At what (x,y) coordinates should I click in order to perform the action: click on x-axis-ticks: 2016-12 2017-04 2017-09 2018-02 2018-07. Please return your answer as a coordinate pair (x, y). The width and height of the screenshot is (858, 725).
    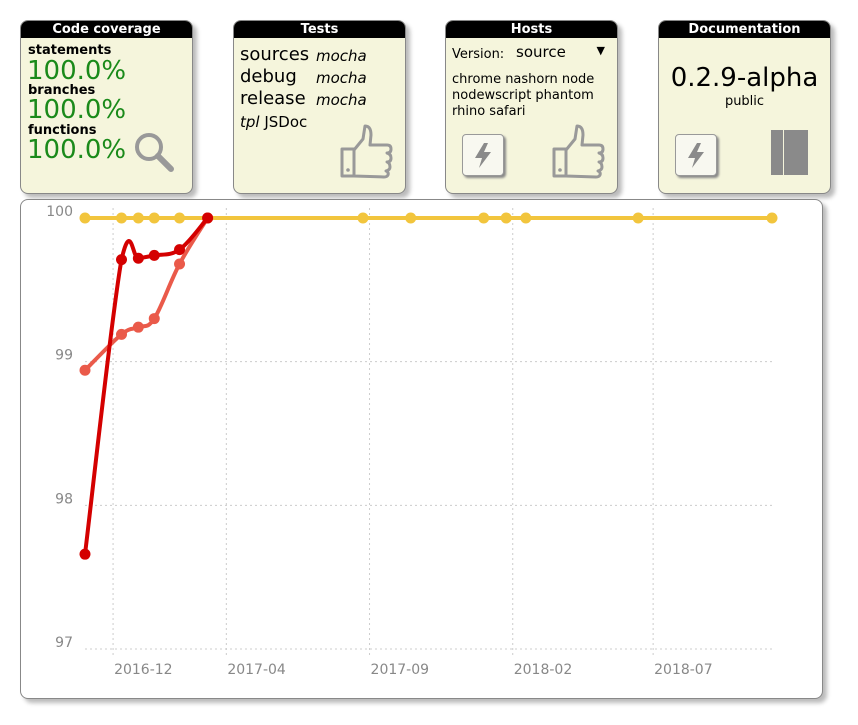
    Looking at the image, I should click on (413, 670).